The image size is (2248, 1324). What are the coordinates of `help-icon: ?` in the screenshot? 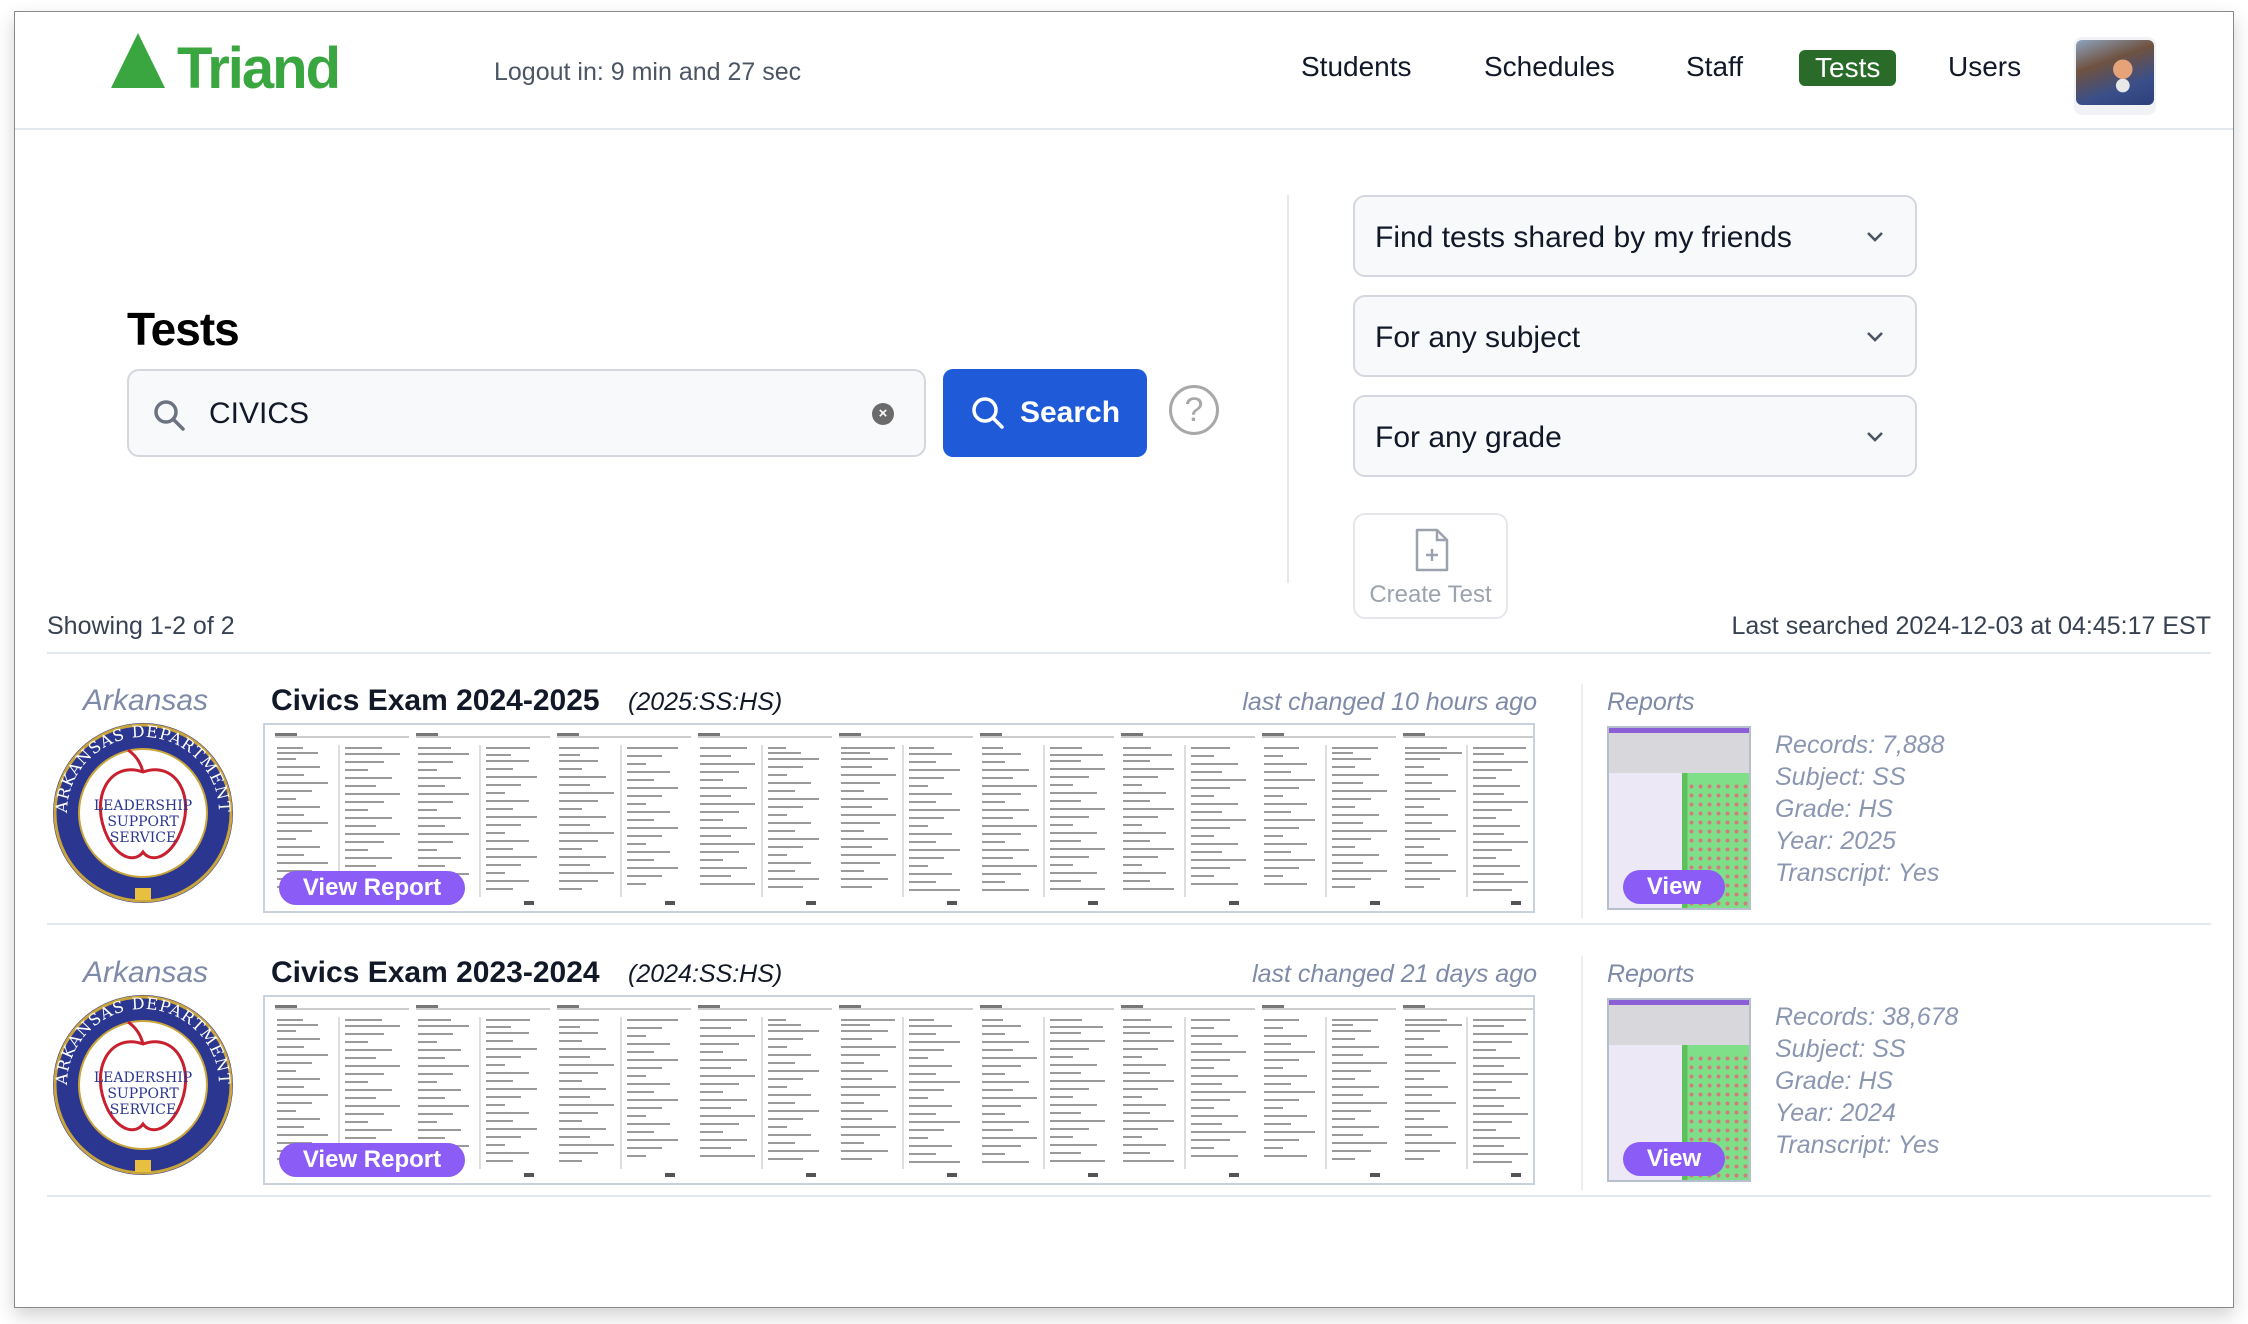 It's located at (1194, 410).